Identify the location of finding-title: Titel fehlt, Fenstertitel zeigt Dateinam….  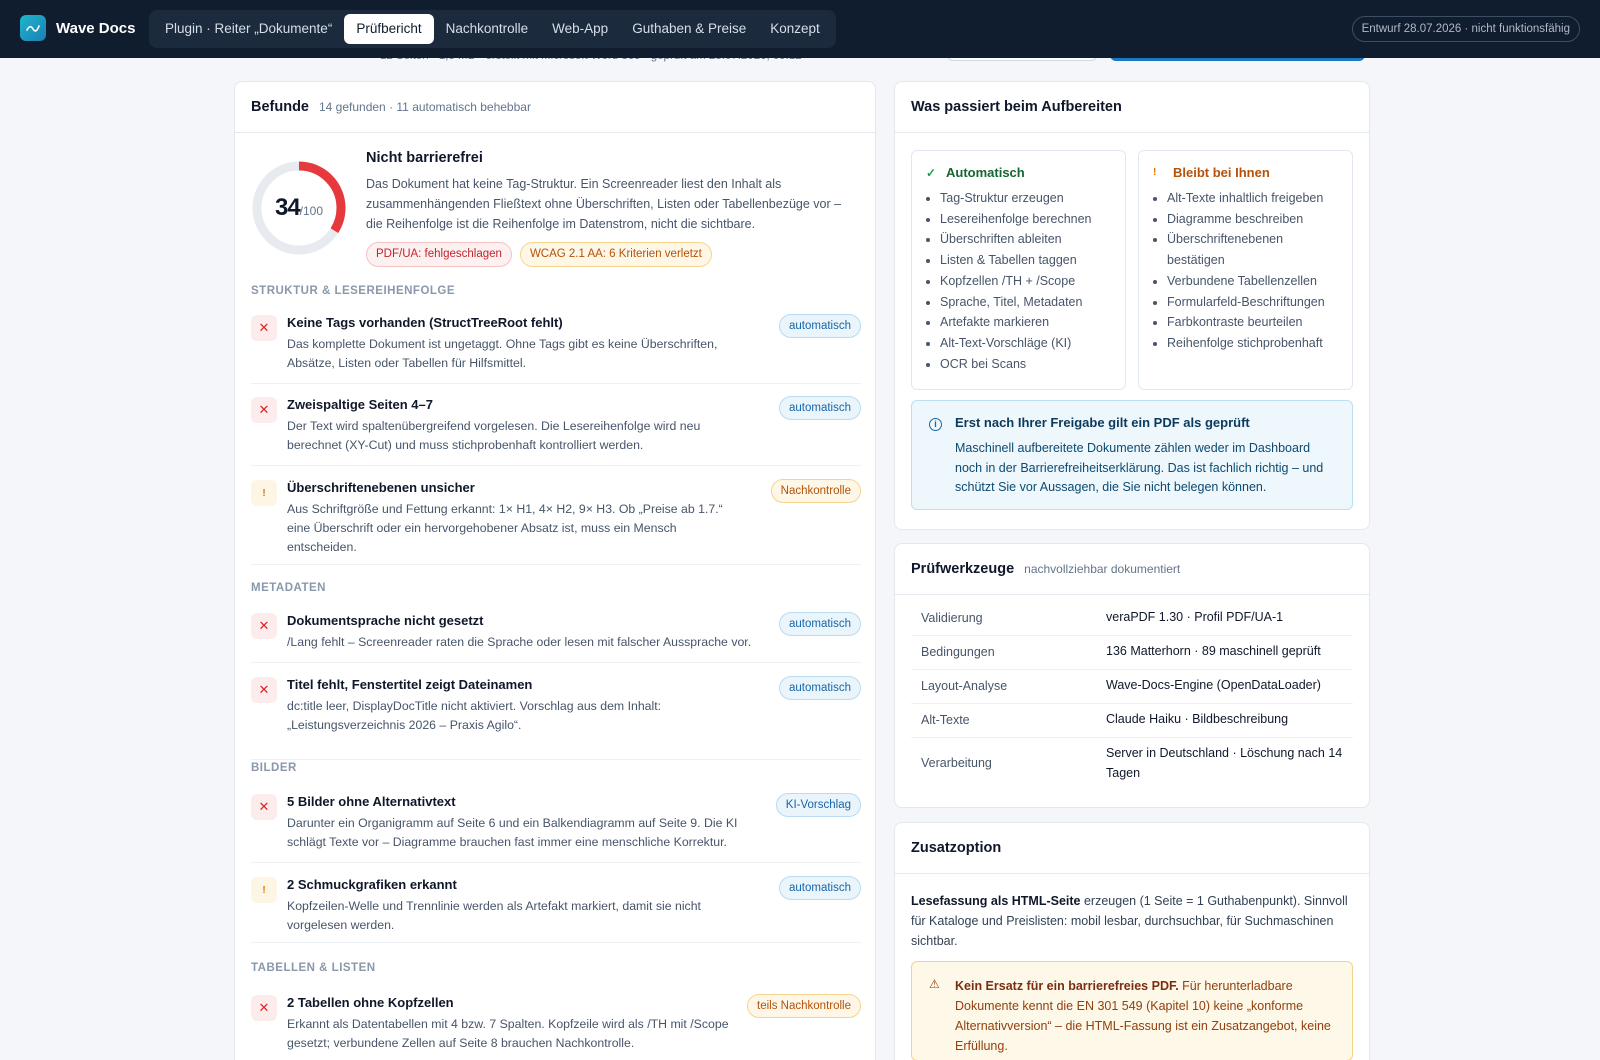
(410, 684).